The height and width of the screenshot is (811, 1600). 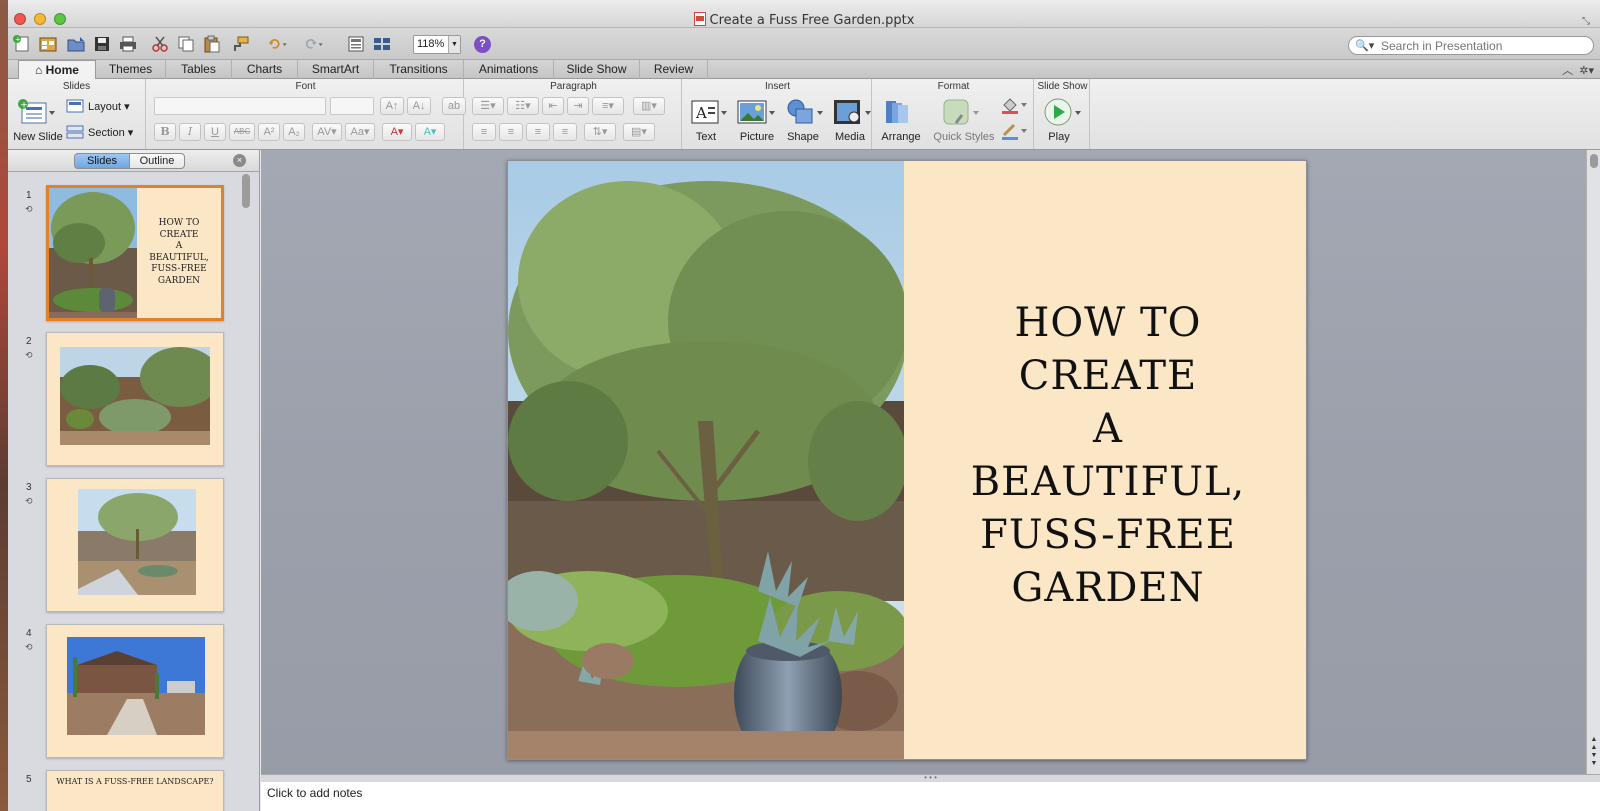 What do you see at coordinates (565, 132) in the screenshot?
I see `justify-button: ≡` at bounding box center [565, 132].